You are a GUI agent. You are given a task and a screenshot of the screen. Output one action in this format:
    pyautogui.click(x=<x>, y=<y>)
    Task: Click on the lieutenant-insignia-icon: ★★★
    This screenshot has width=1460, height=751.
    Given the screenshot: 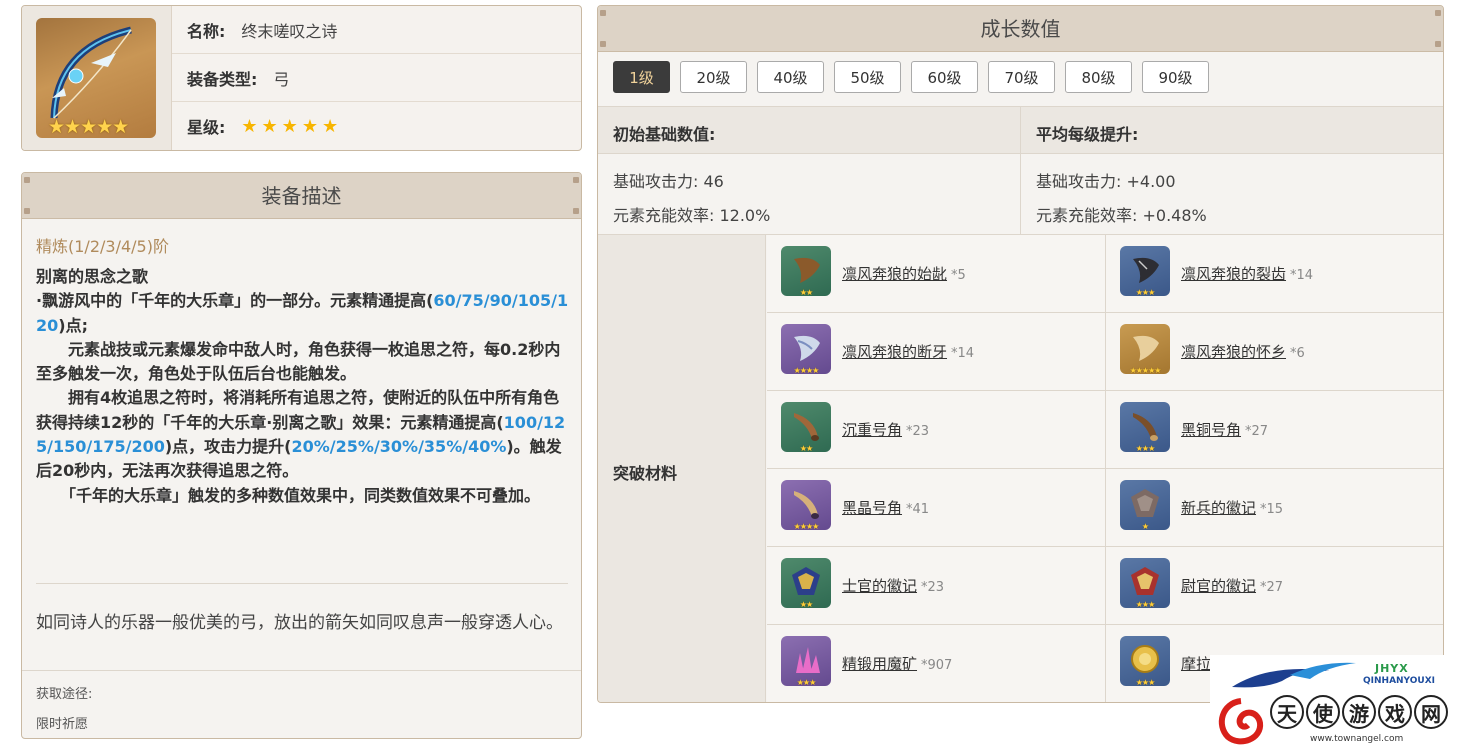 What is the action you would take?
    pyautogui.click(x=1145, y=583)
    